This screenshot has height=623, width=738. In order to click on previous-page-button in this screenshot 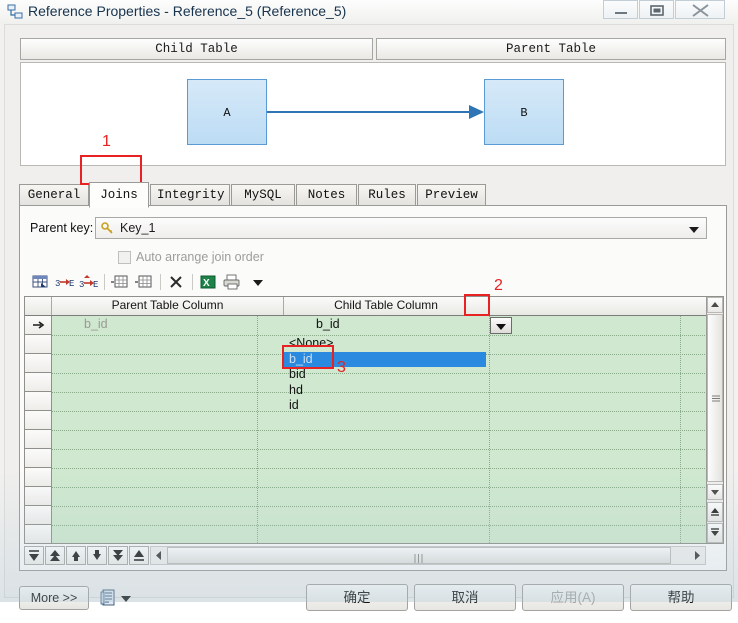, I will do `click(55, 555)`.